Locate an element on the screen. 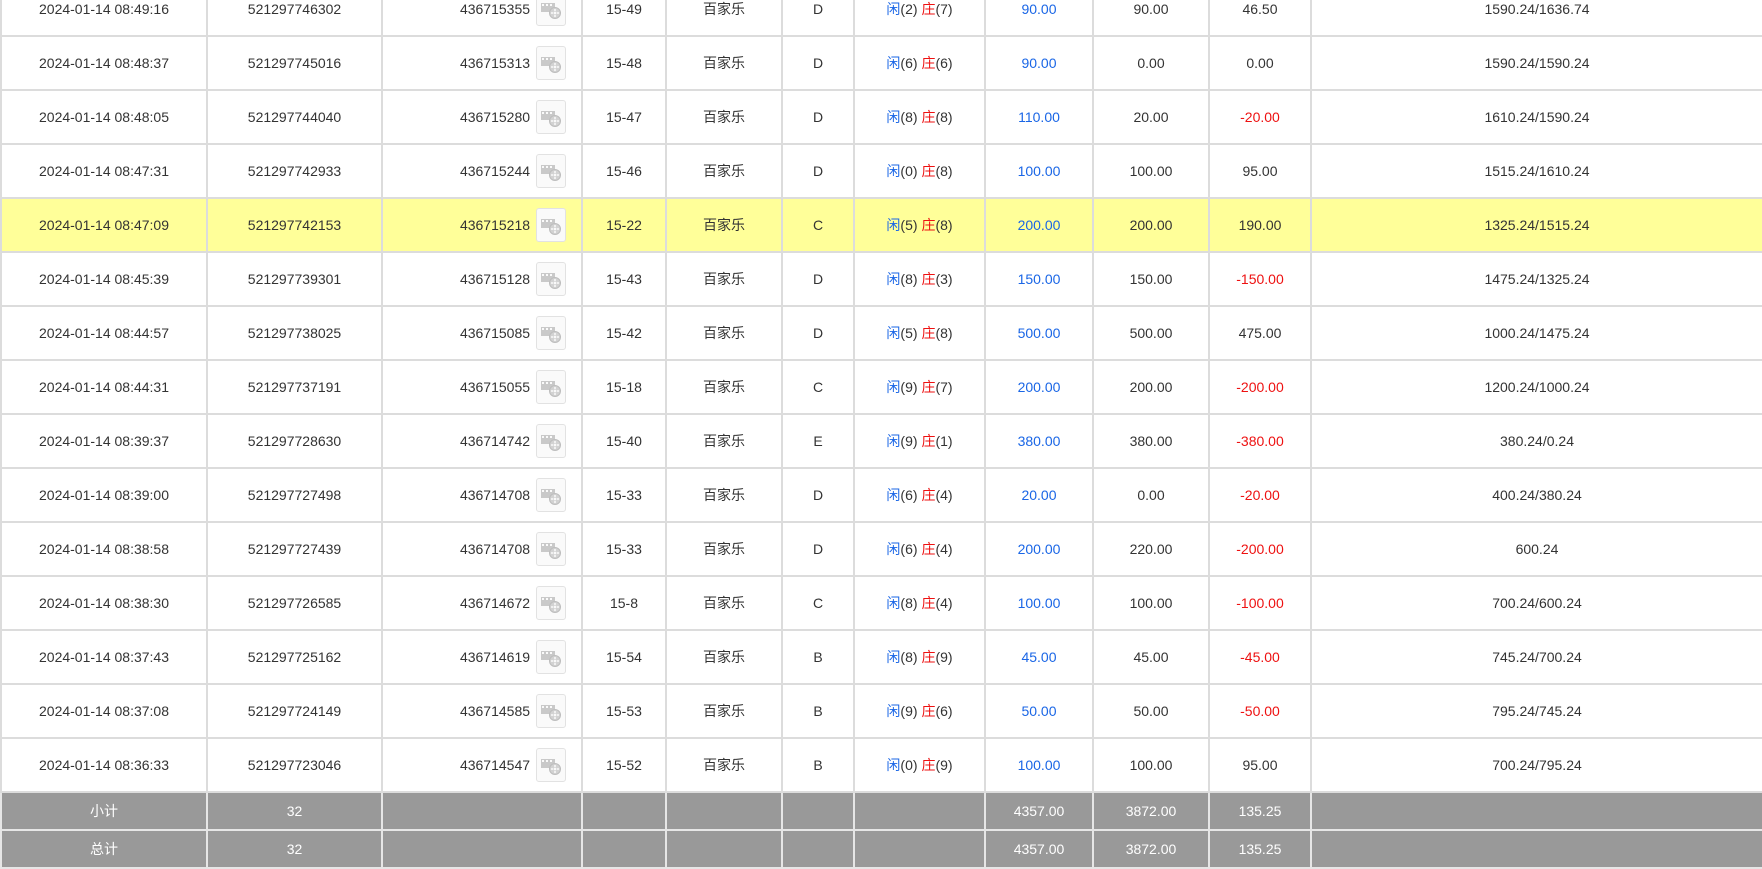 This screenshot has height=869, width=1762. banker-points: (4) is located at coordinates (944, 603).